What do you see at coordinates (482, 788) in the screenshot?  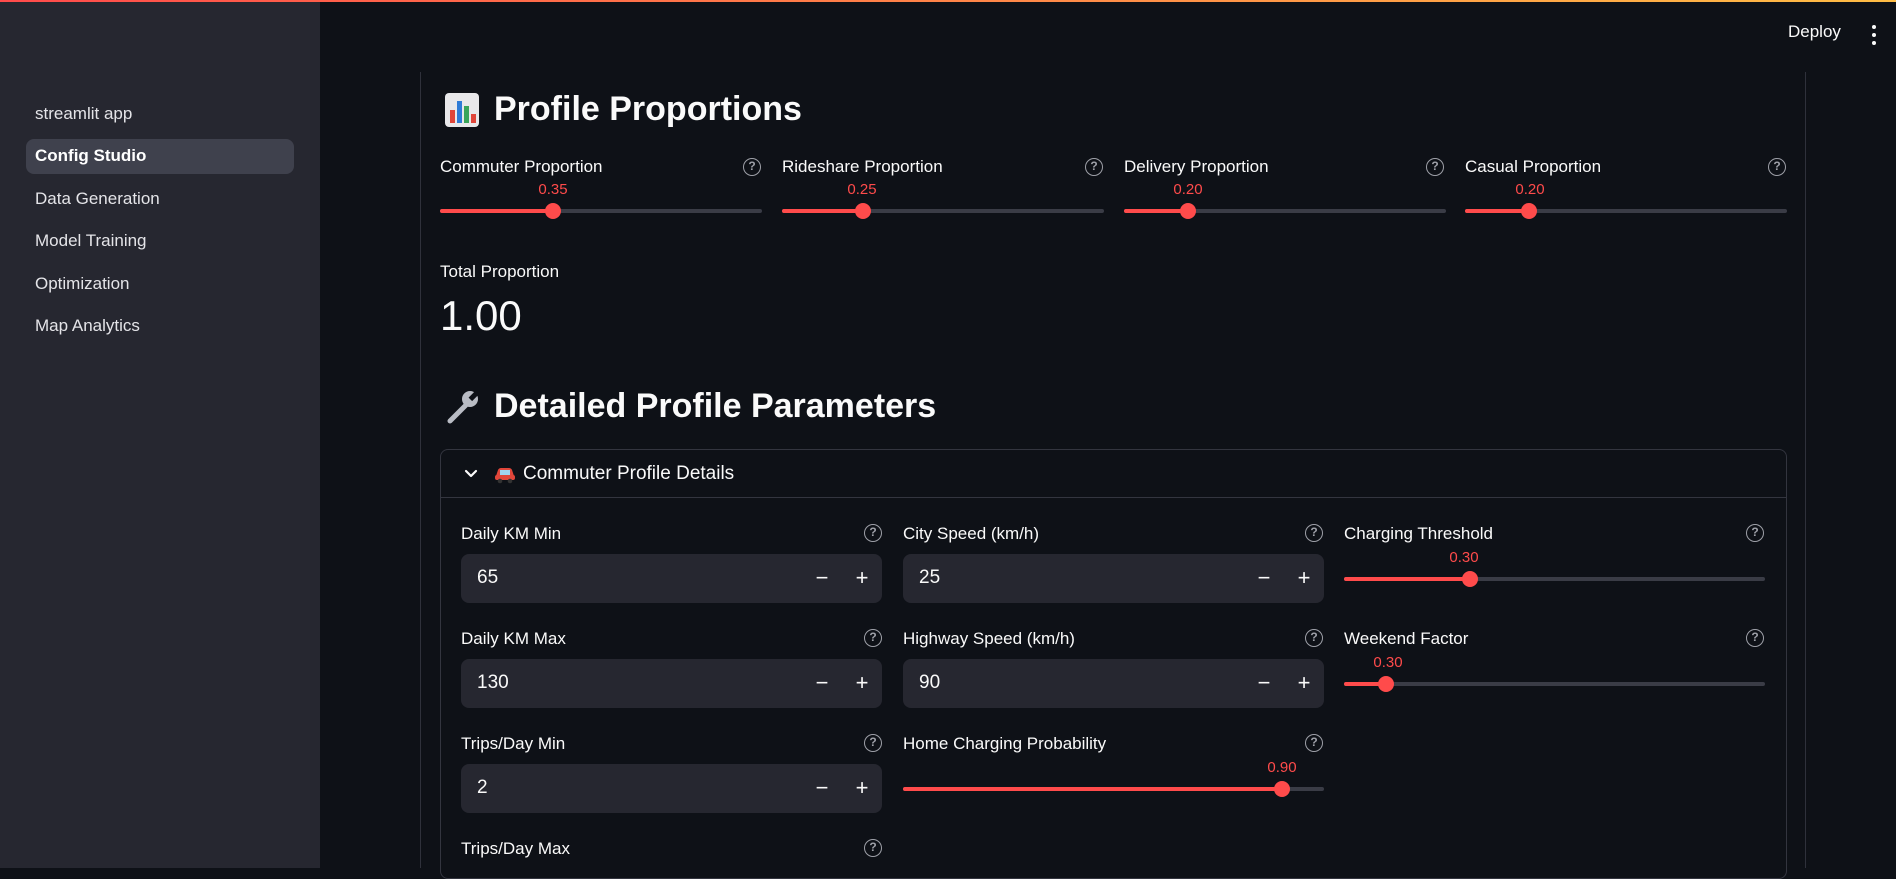 I see `trips-day-min-value: 2` at bounding box center [482, 788].